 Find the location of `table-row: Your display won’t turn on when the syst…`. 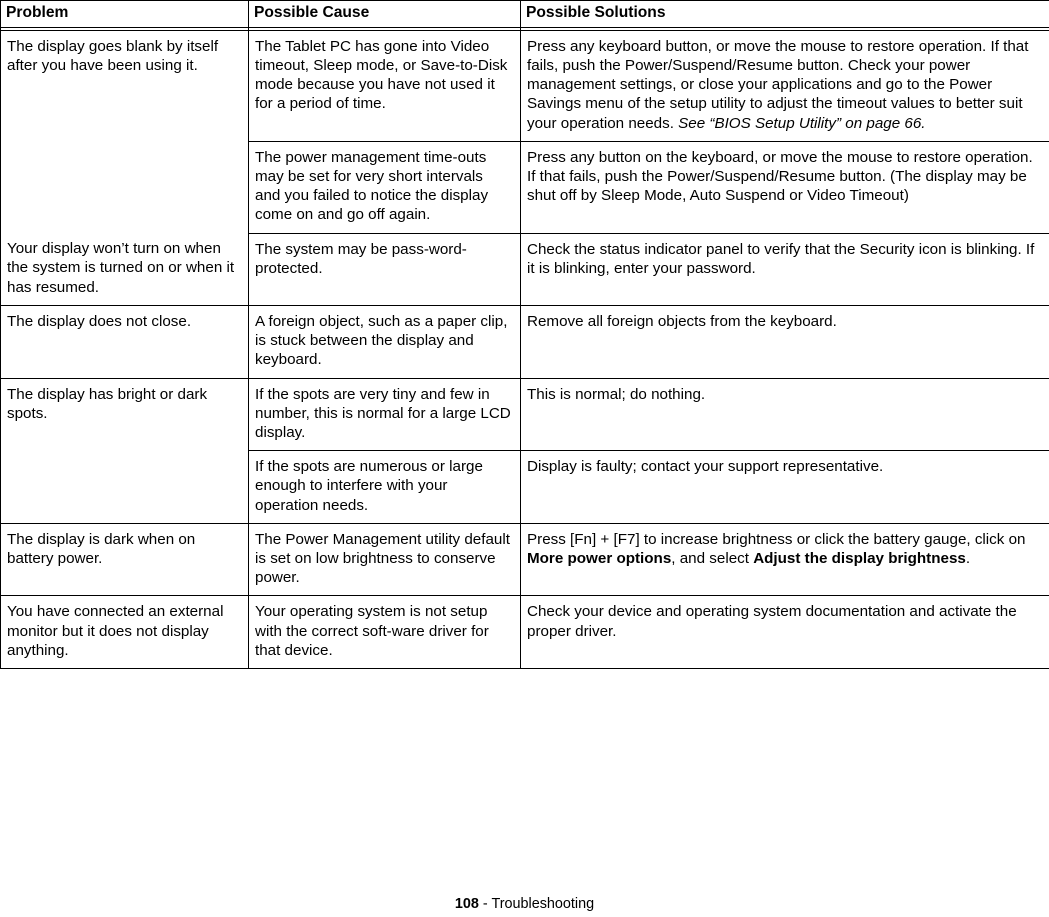

table-row: Your display won’t turn on when the syst… is located at coordinates (524, 269).